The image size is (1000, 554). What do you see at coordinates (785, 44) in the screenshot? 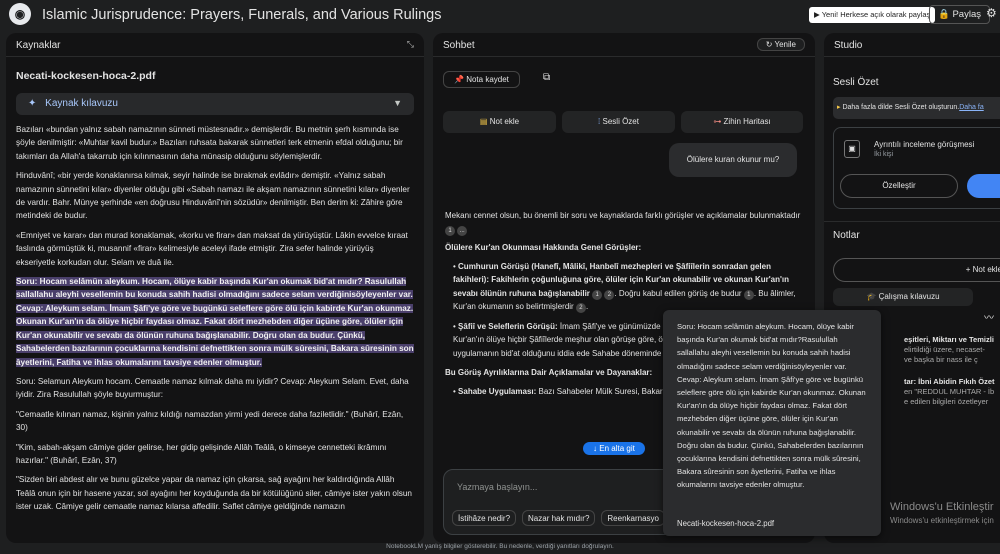
I see `refresh-label: Yenile` at bounding box center [785, 44].